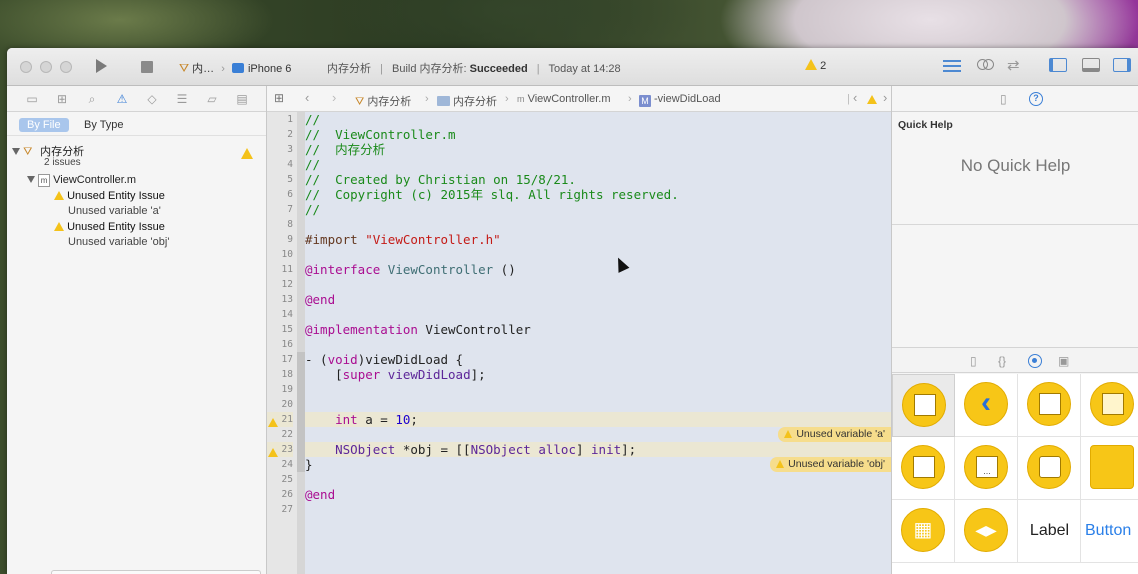 Image resolution: width=1138 pixels, height=574 pixels. Describe the element at coordinates (212, 99) in the screenshot. I see `breakpoint-navigator-icon: ▱` at that location.